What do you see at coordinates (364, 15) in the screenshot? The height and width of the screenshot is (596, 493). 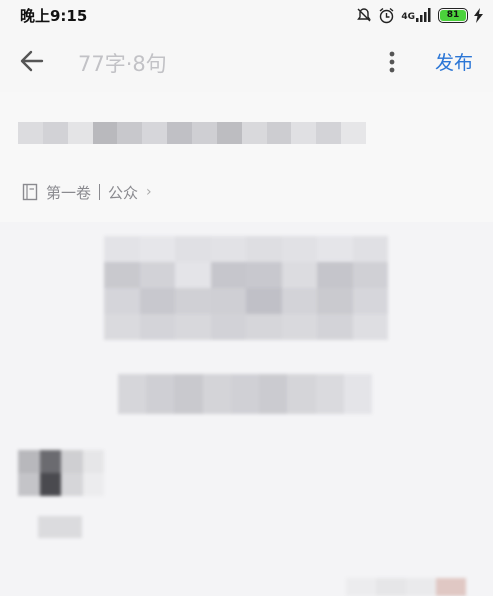 I see `mute-bell-icon` at bounding box center [364, 15].